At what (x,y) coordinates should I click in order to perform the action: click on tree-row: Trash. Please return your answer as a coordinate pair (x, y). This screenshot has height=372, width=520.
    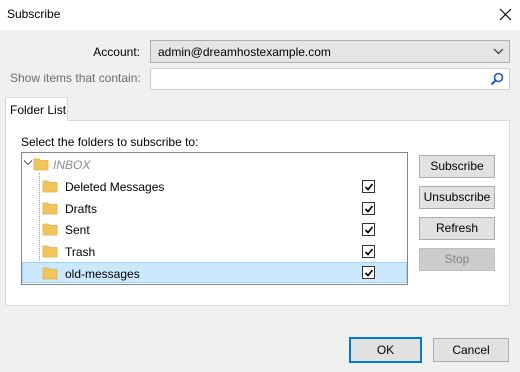
    Looking at the image, I should click on (214, 251).